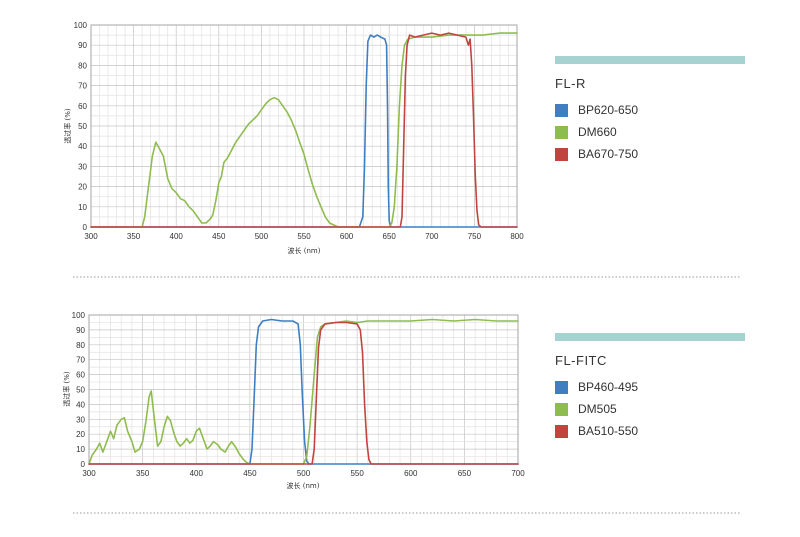  I want to click on legend-label: BA670-750, so click(608, 154).